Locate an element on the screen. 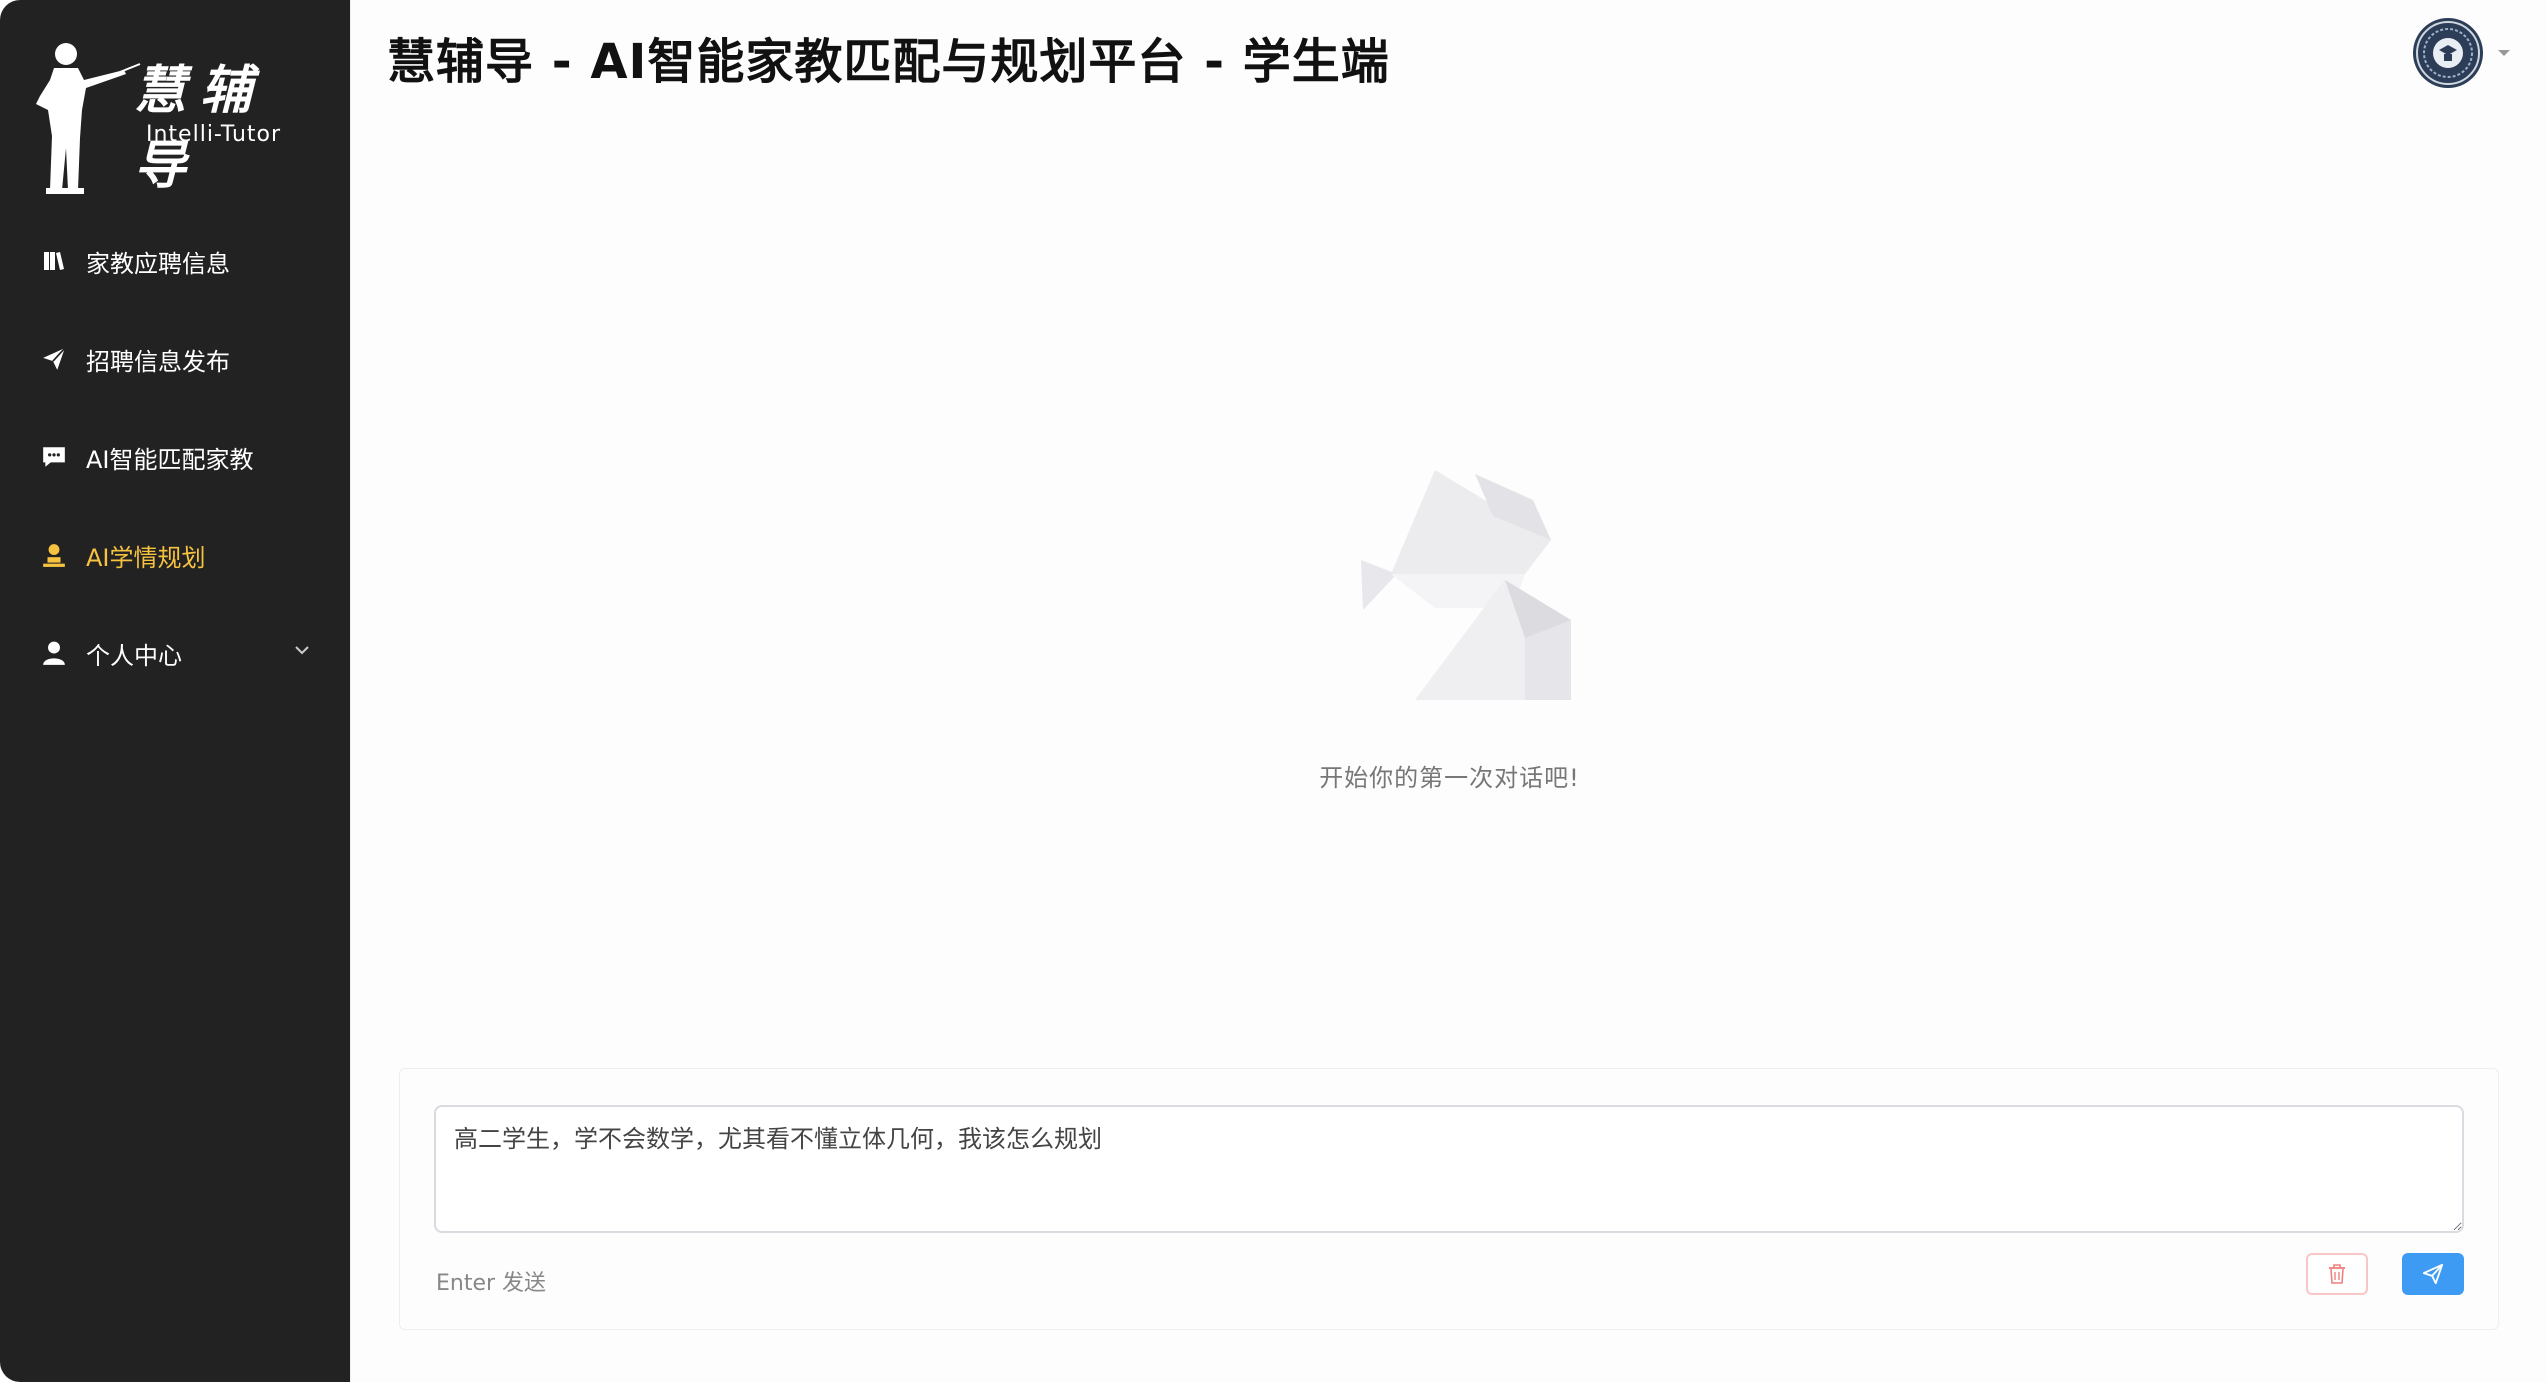 Image resolution: width=2547 pixels, height=1382 pixels. university-seal-icon is located at coordinates (2448, 53).